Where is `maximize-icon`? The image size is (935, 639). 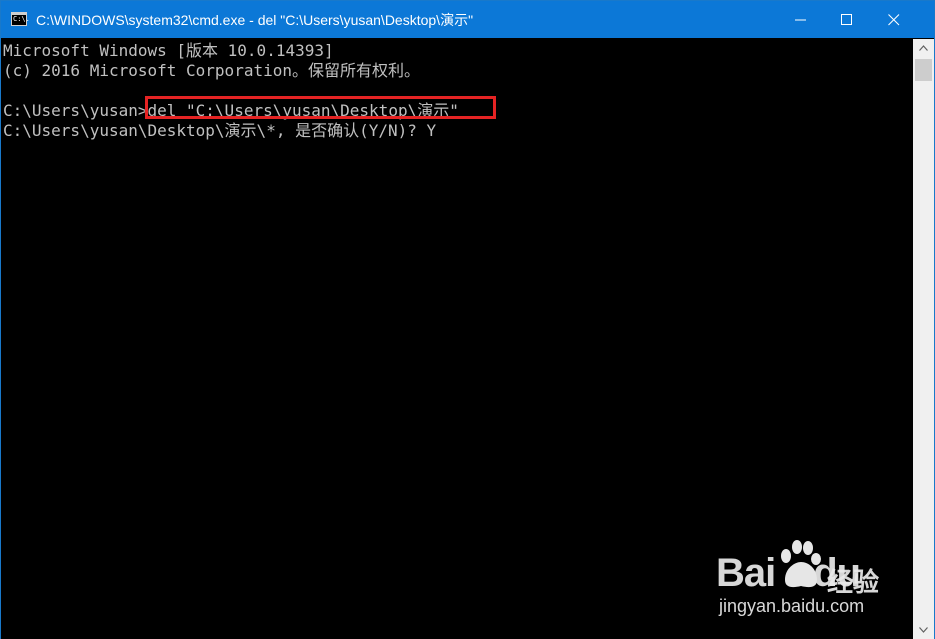 maximize-icon is located at coordinates (846, 19).